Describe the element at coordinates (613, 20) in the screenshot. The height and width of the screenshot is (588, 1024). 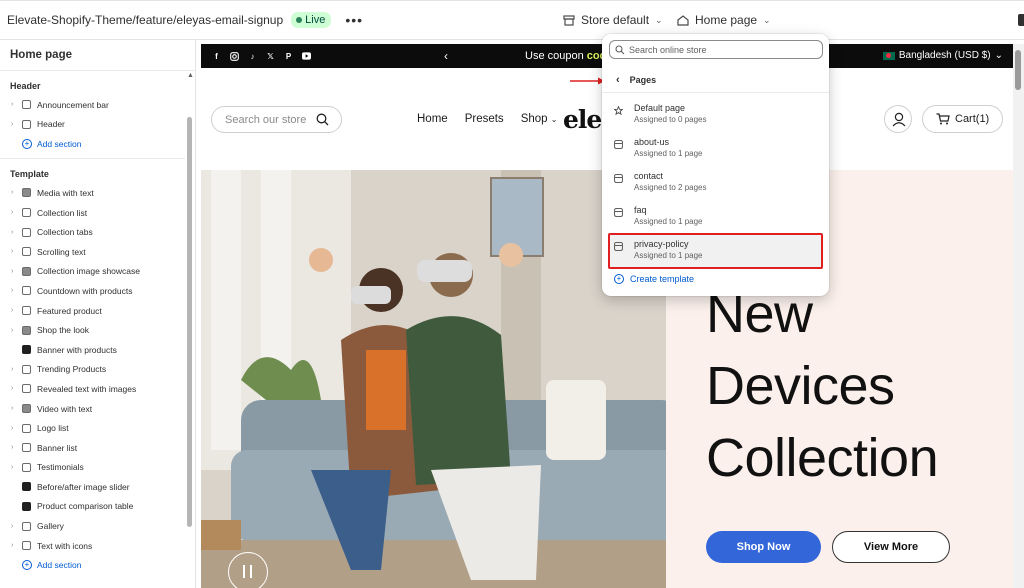
I see `store-selector: Store default ⌄` at that location.